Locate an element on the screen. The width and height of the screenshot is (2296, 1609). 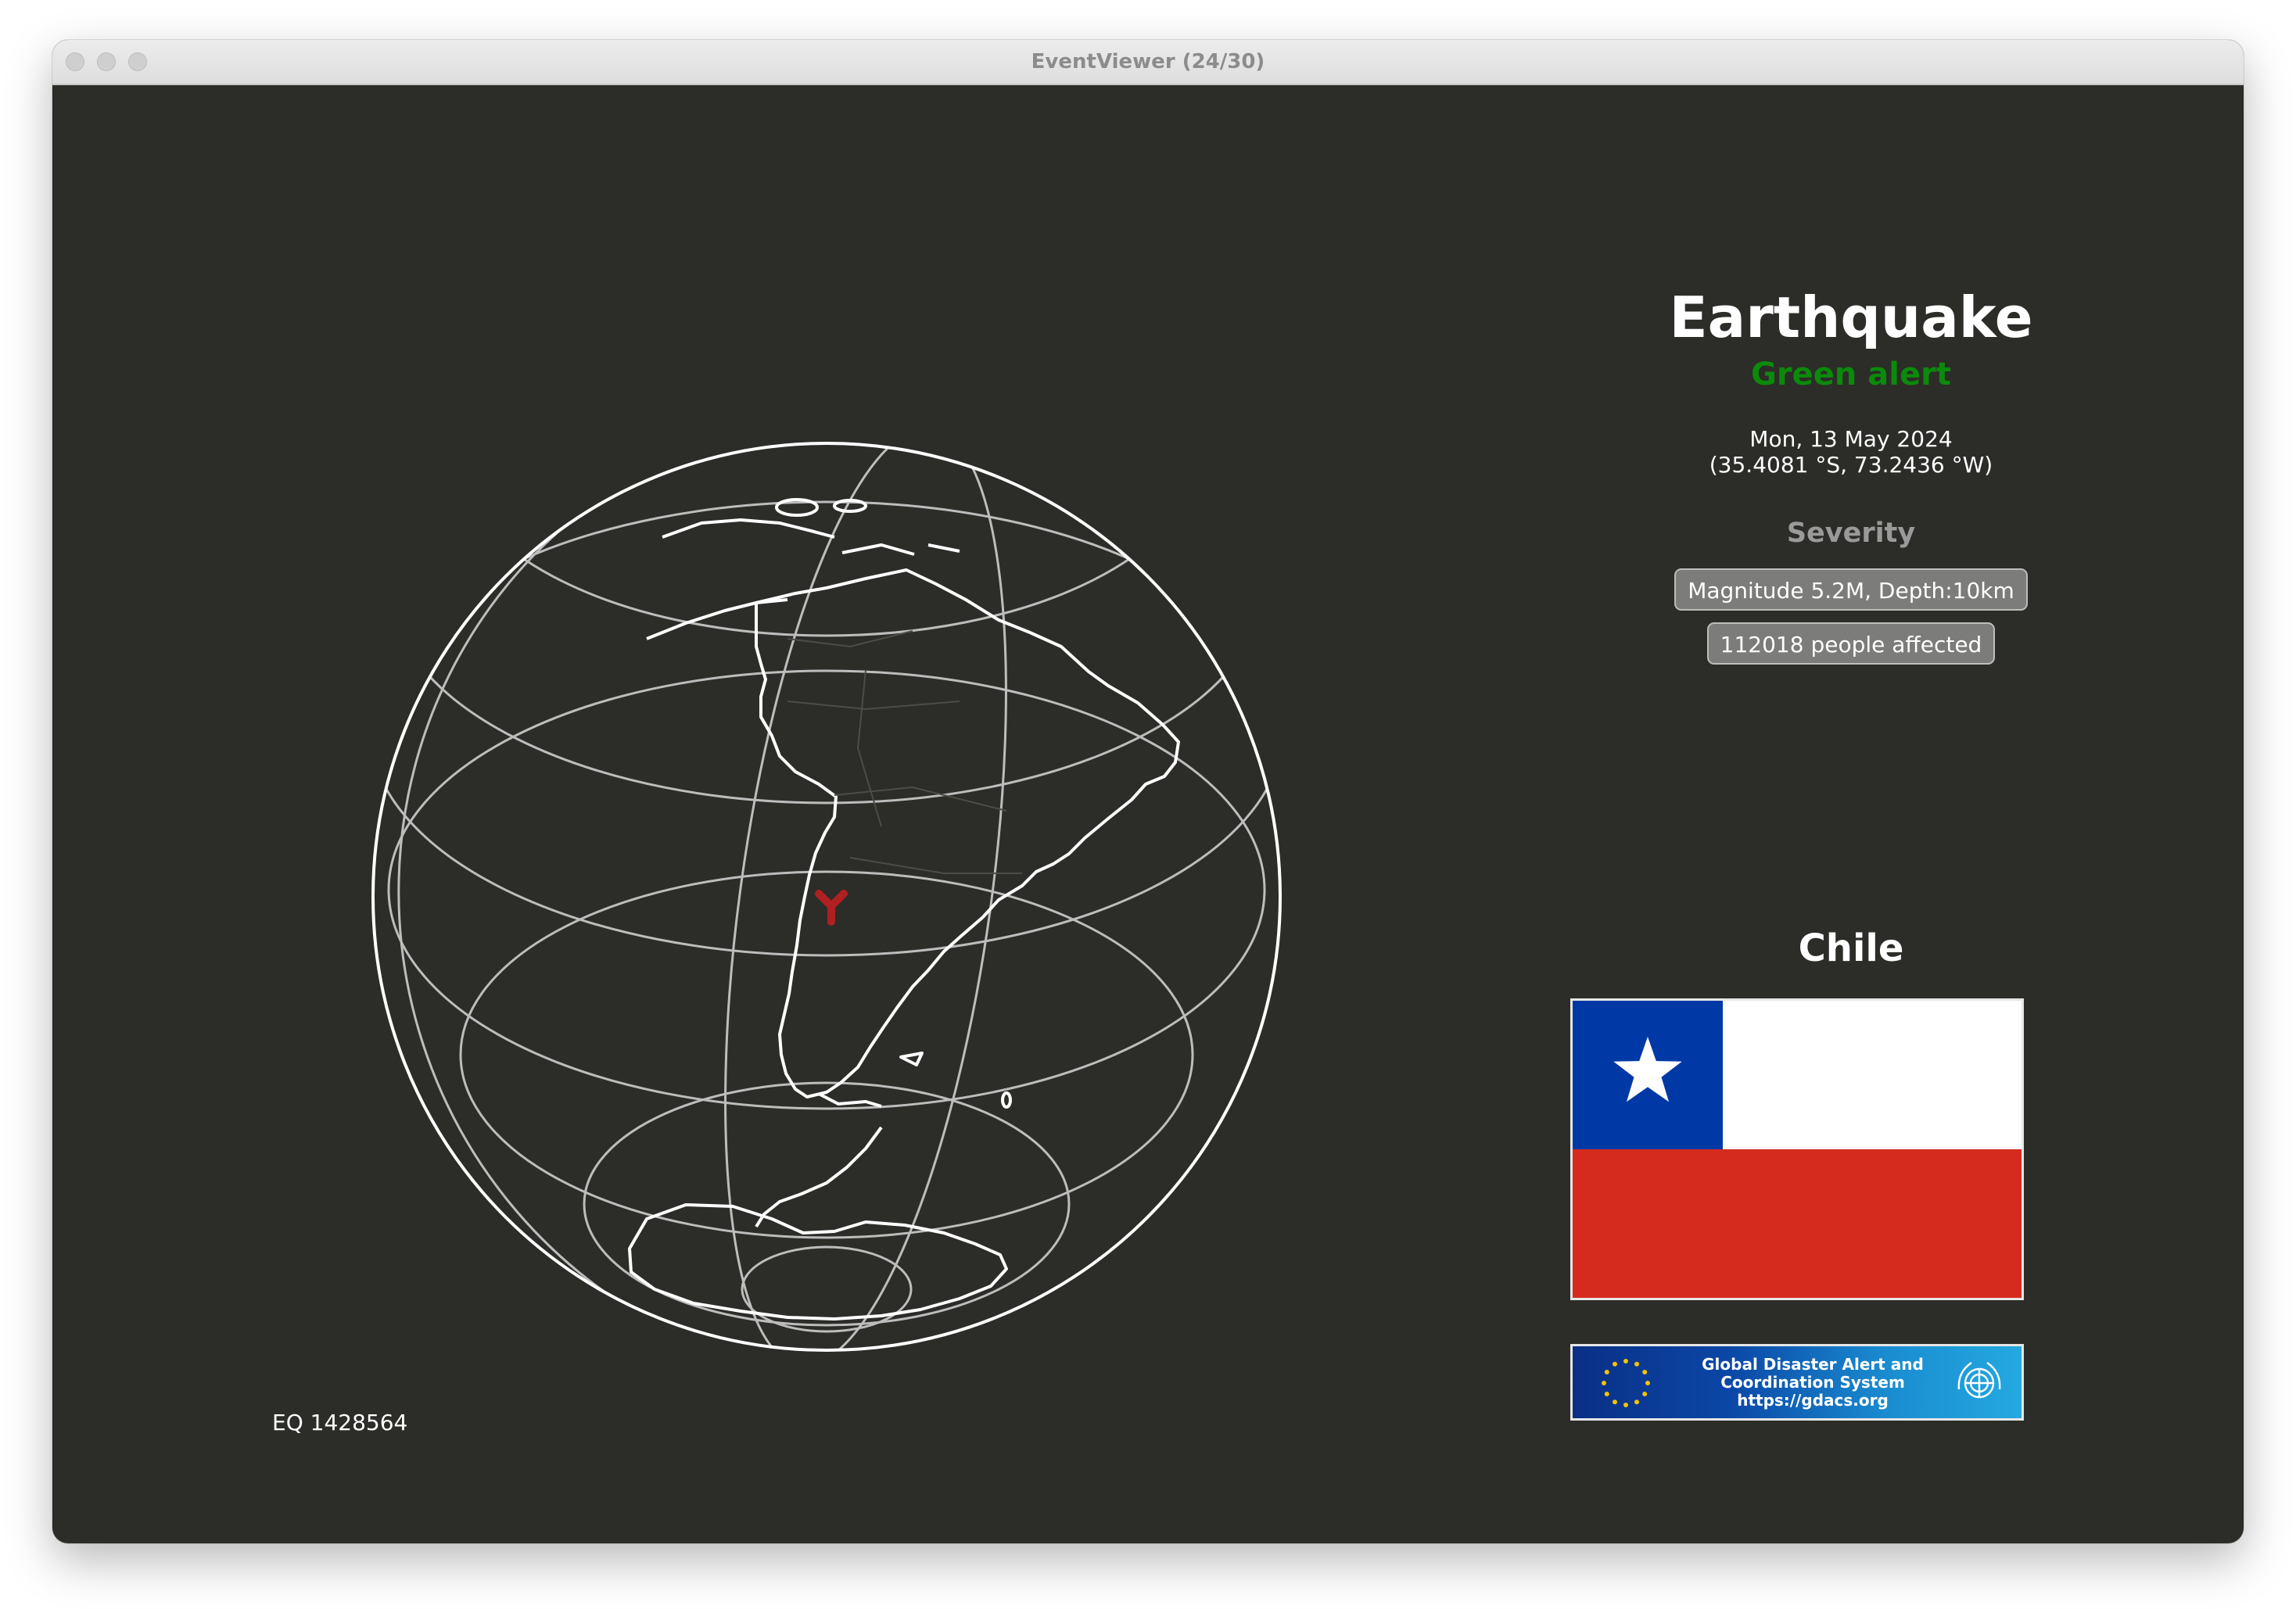
flag-star-icon is located at coordinates (1647, 1069).